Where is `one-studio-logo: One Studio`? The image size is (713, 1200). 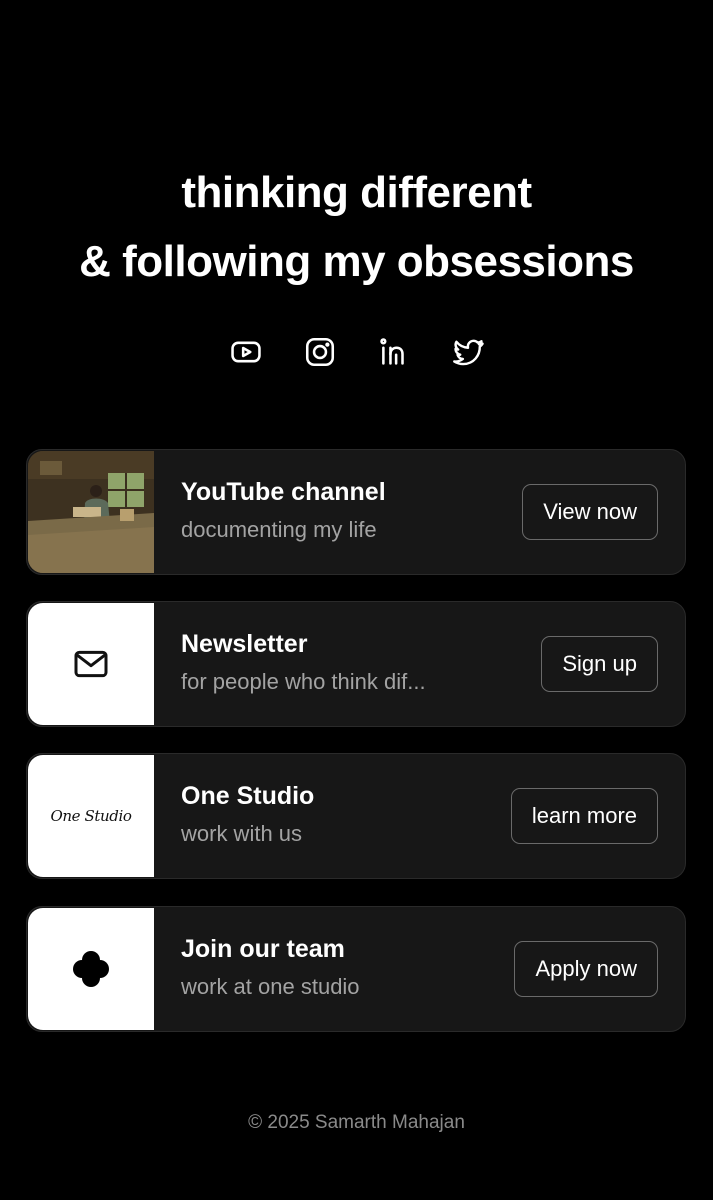 one-studio-logo: One Studio is located at coordinates (91, 816).